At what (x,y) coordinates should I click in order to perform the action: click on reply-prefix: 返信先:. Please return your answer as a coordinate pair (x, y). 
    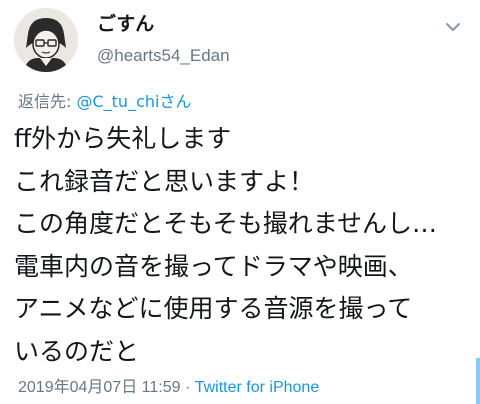
    Looking at the image, I should click on (47, 101).